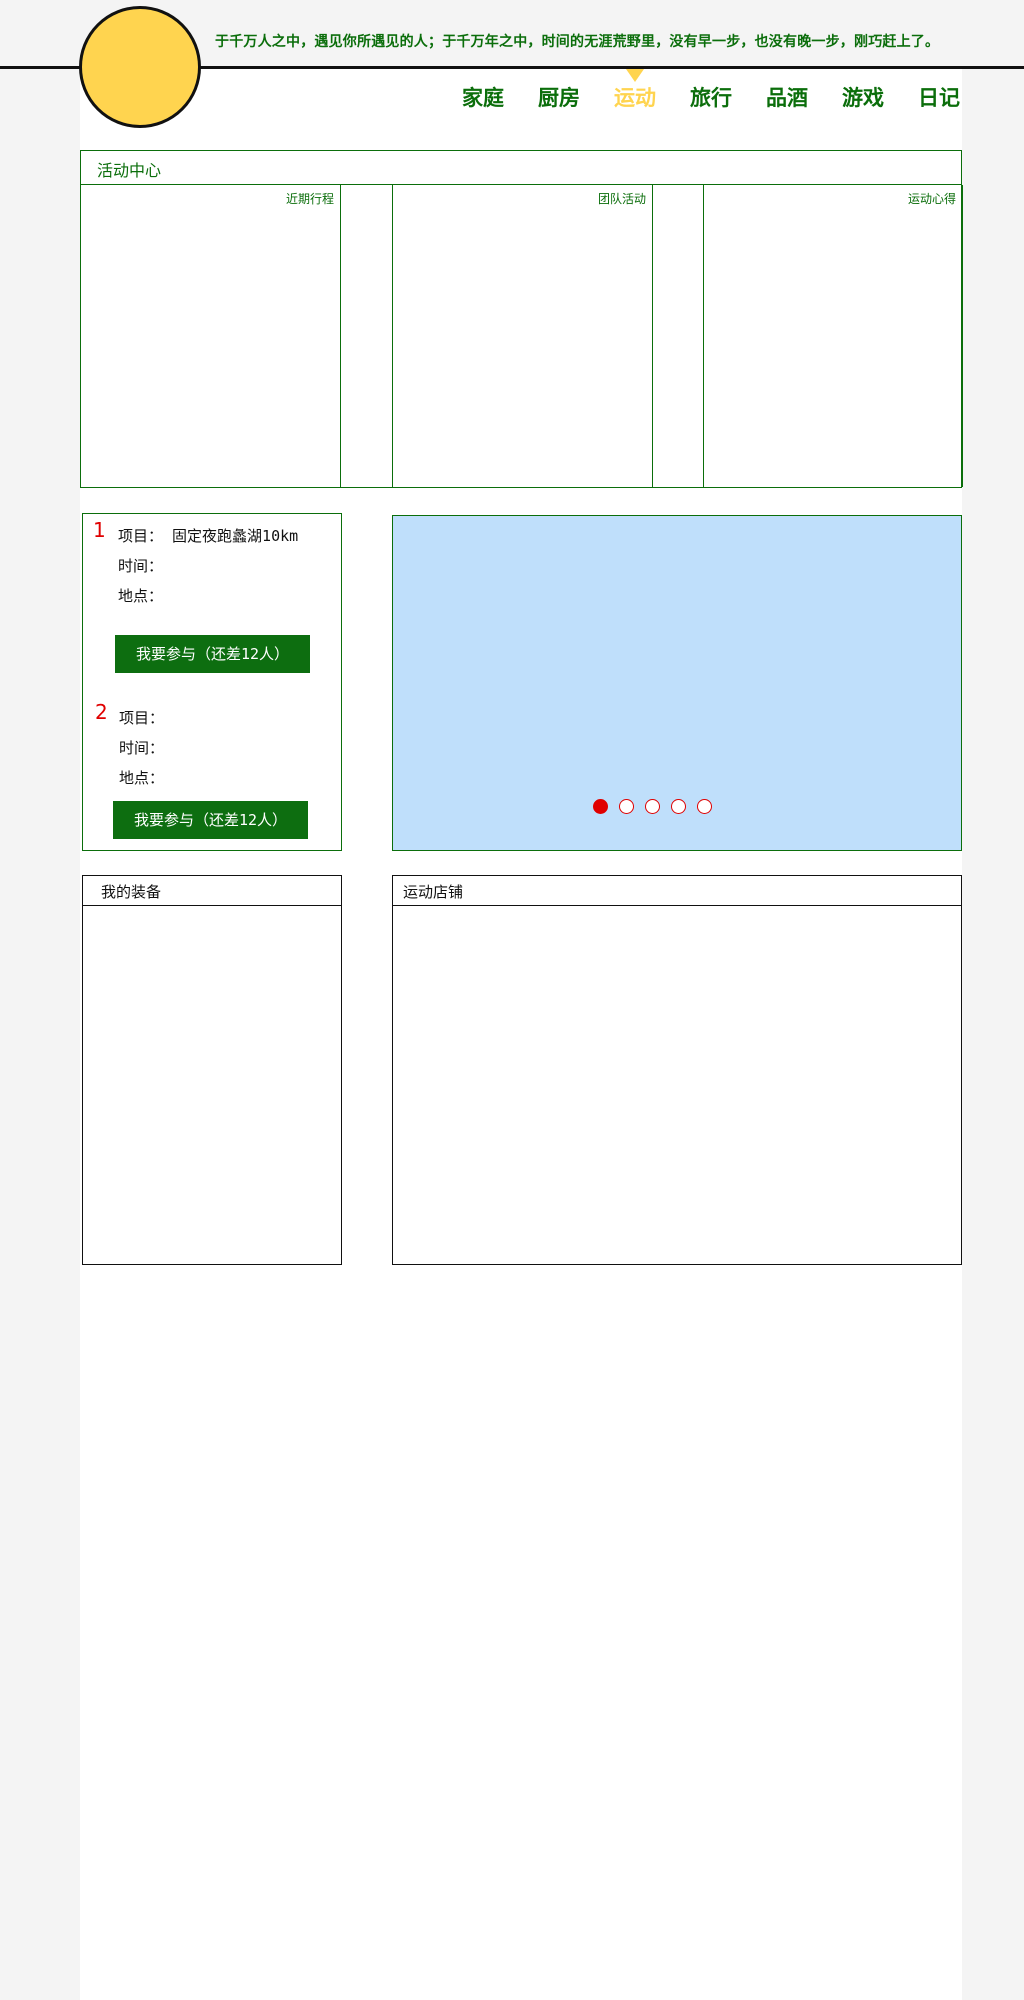  What do you see at coordinates (235, 536) in the screenshot?
I see `plan-project-value: 固定夜跑蠡湖10km` at bounding box center [235, 536].